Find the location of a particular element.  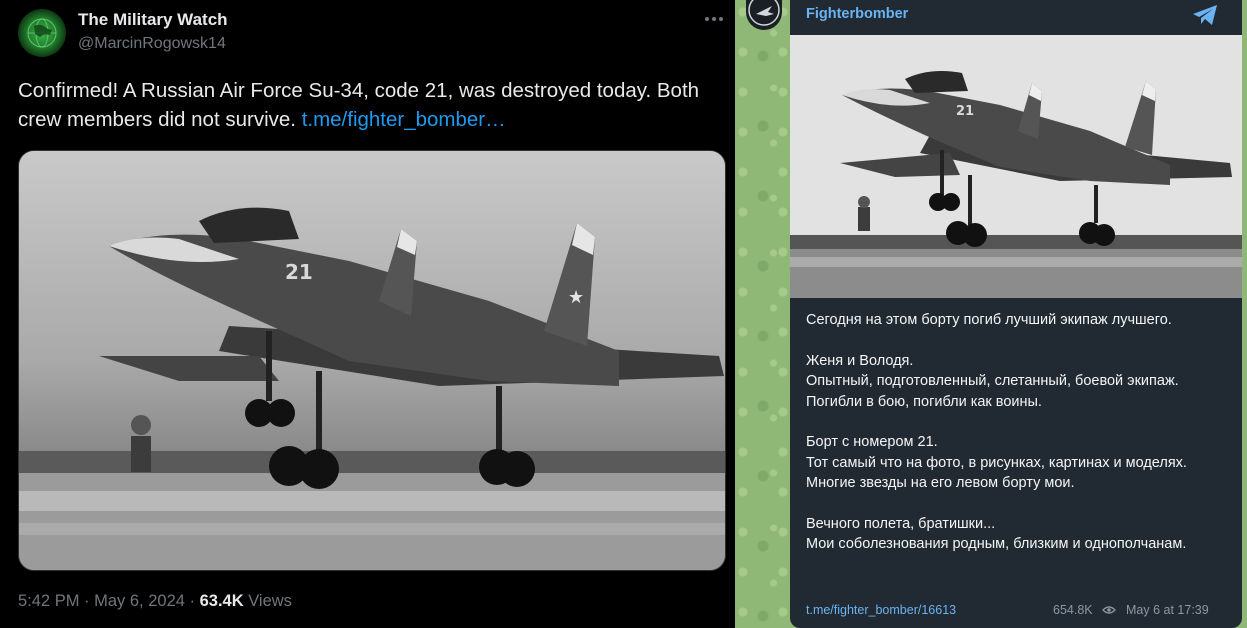

red-star-mark: ★ is located at coordinates (576, 297).